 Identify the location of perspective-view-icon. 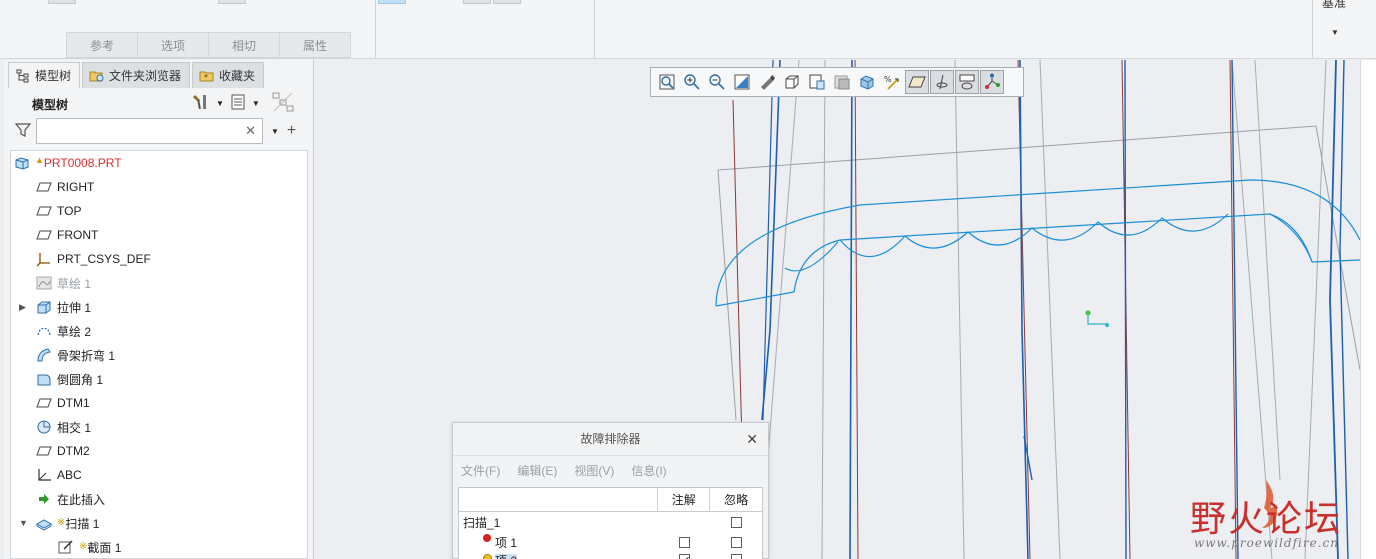
(842, 82).